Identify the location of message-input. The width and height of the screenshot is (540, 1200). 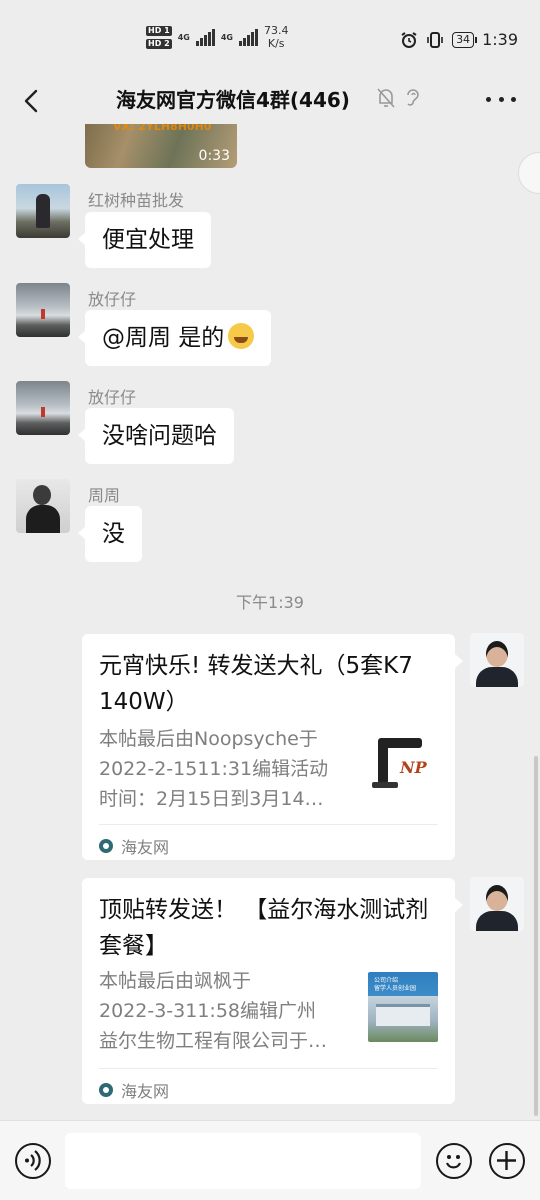
(243, 1161).